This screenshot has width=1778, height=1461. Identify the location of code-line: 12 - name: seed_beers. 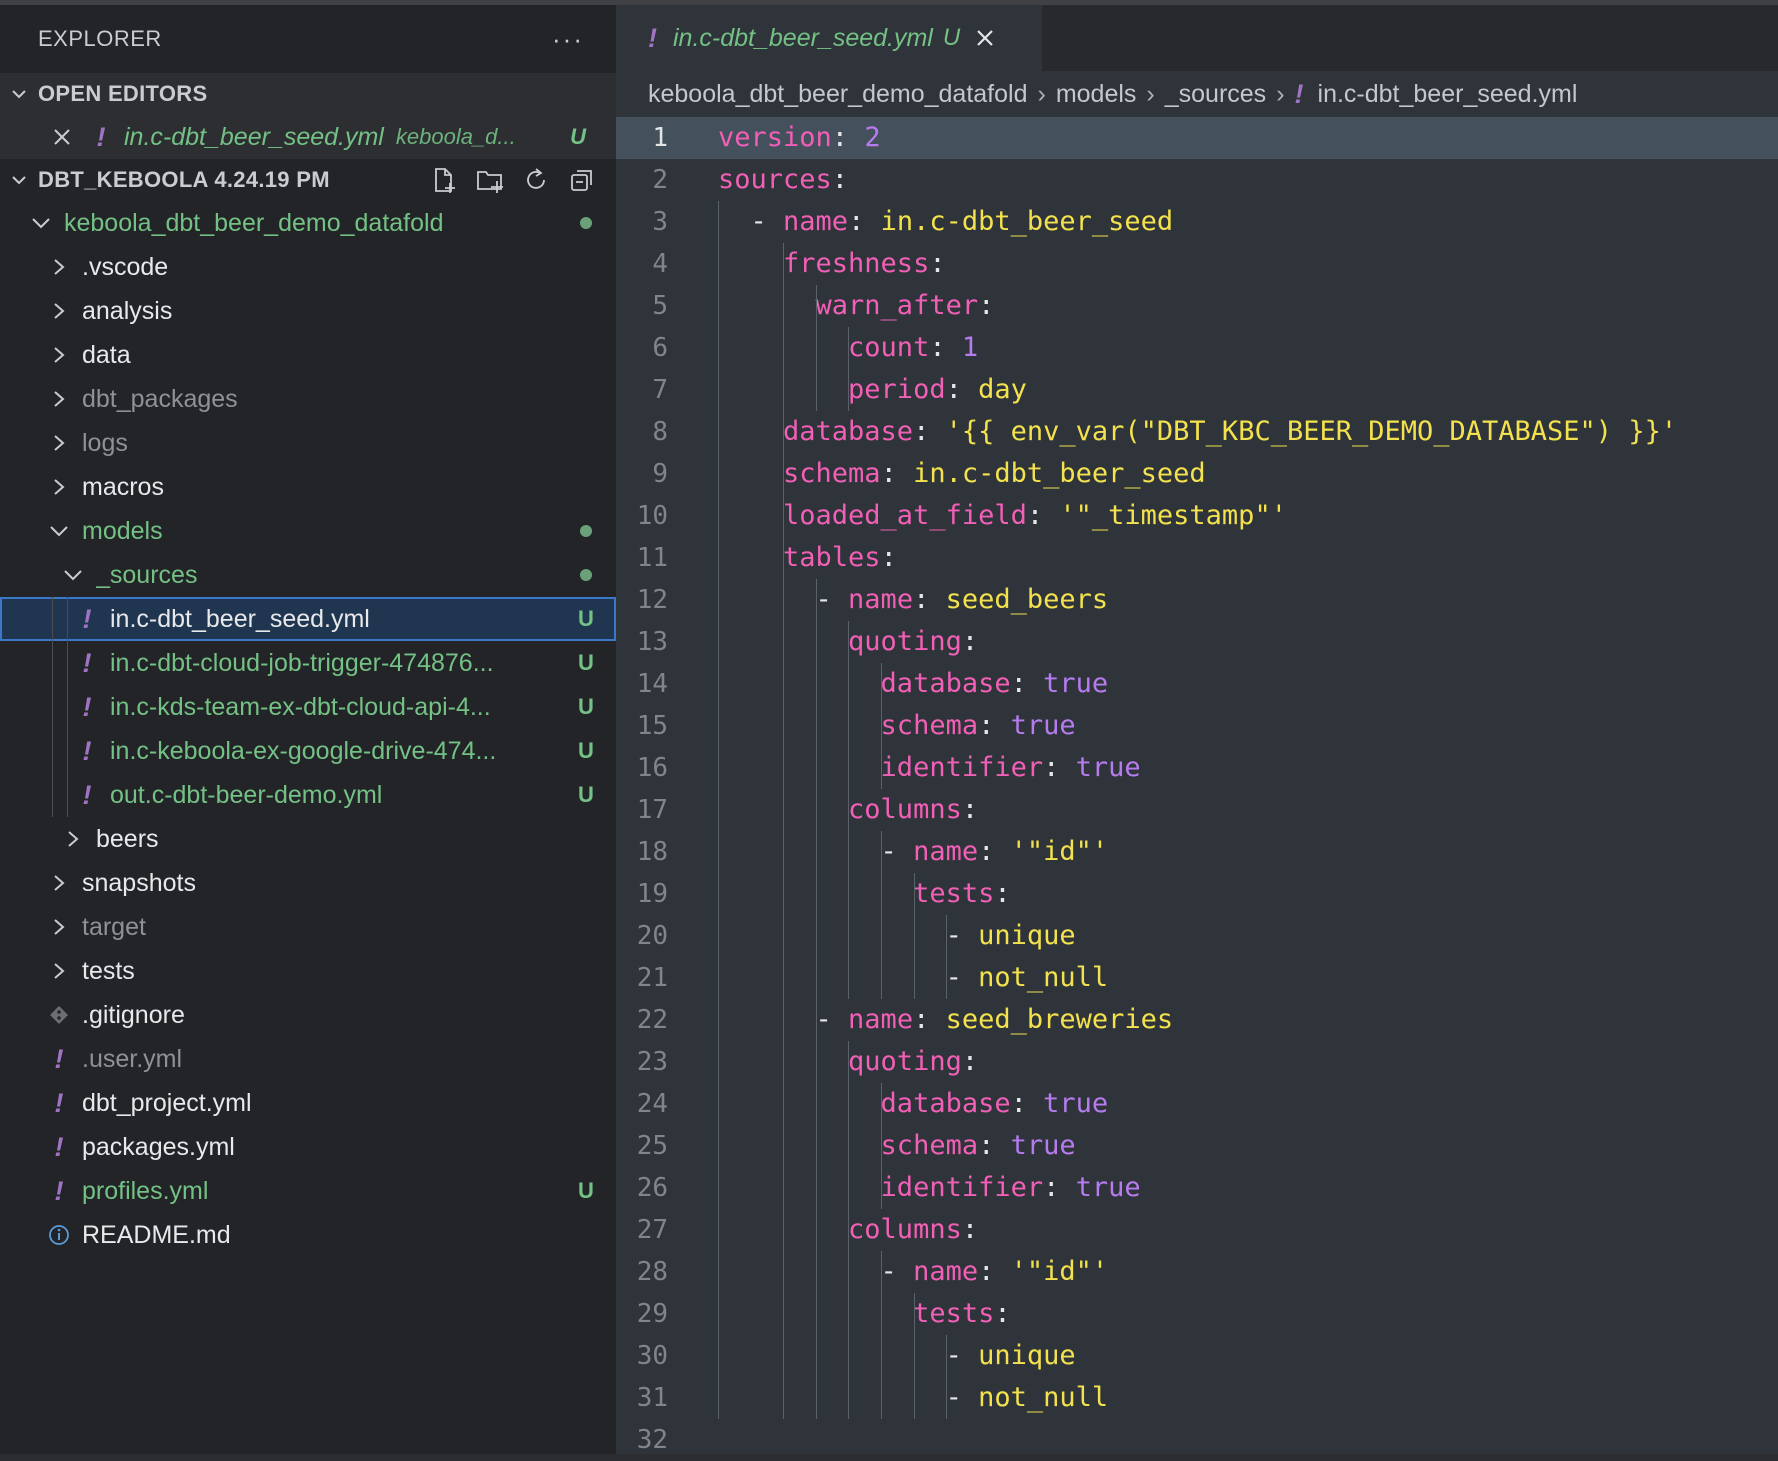
(1197, 600).